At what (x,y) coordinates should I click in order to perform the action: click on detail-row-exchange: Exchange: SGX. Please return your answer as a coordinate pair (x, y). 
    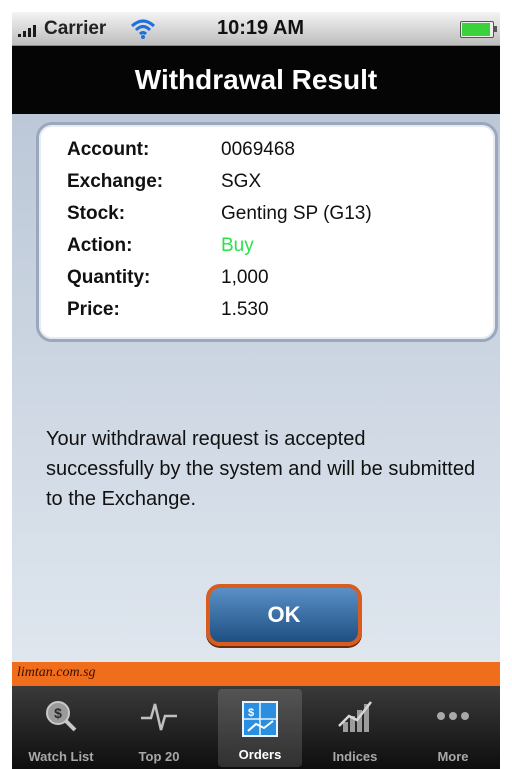
    Looking at the image, I should click on (277, 187).